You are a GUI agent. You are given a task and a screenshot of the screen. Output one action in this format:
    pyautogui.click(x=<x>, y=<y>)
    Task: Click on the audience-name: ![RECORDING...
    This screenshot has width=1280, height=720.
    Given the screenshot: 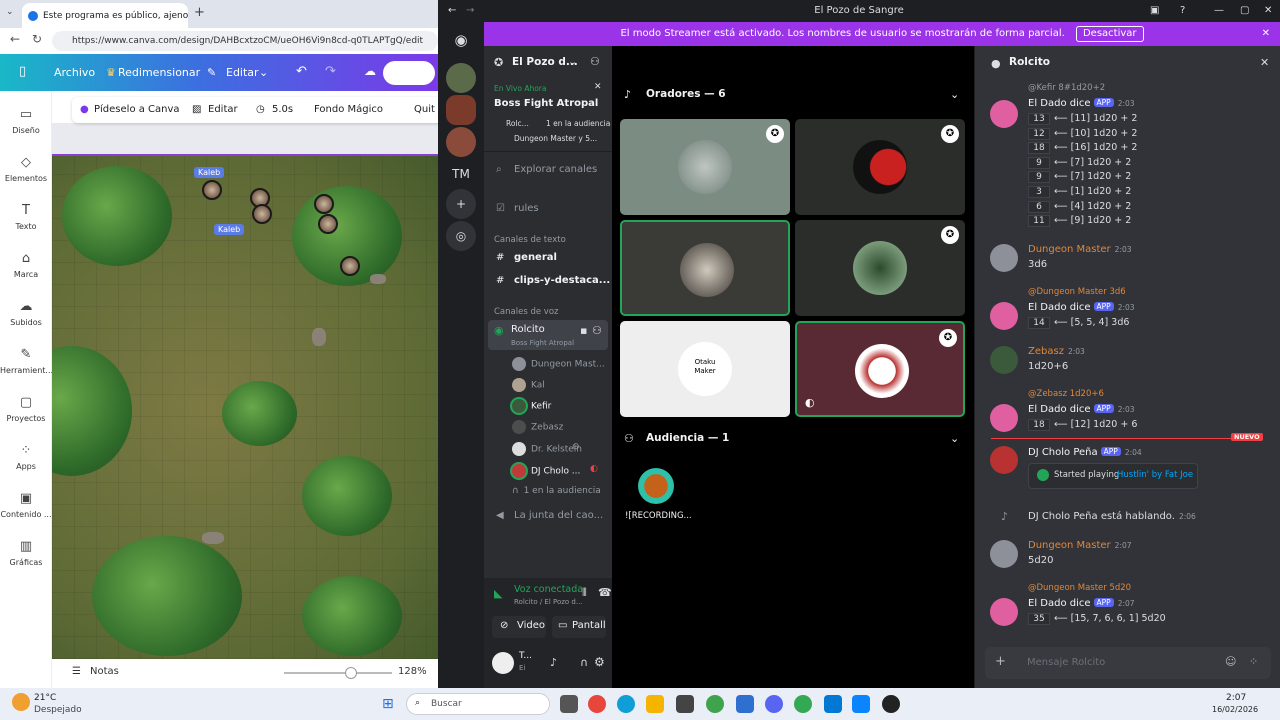 What is the action you would take?
    pyautogui.click(x=658, y=516)
    